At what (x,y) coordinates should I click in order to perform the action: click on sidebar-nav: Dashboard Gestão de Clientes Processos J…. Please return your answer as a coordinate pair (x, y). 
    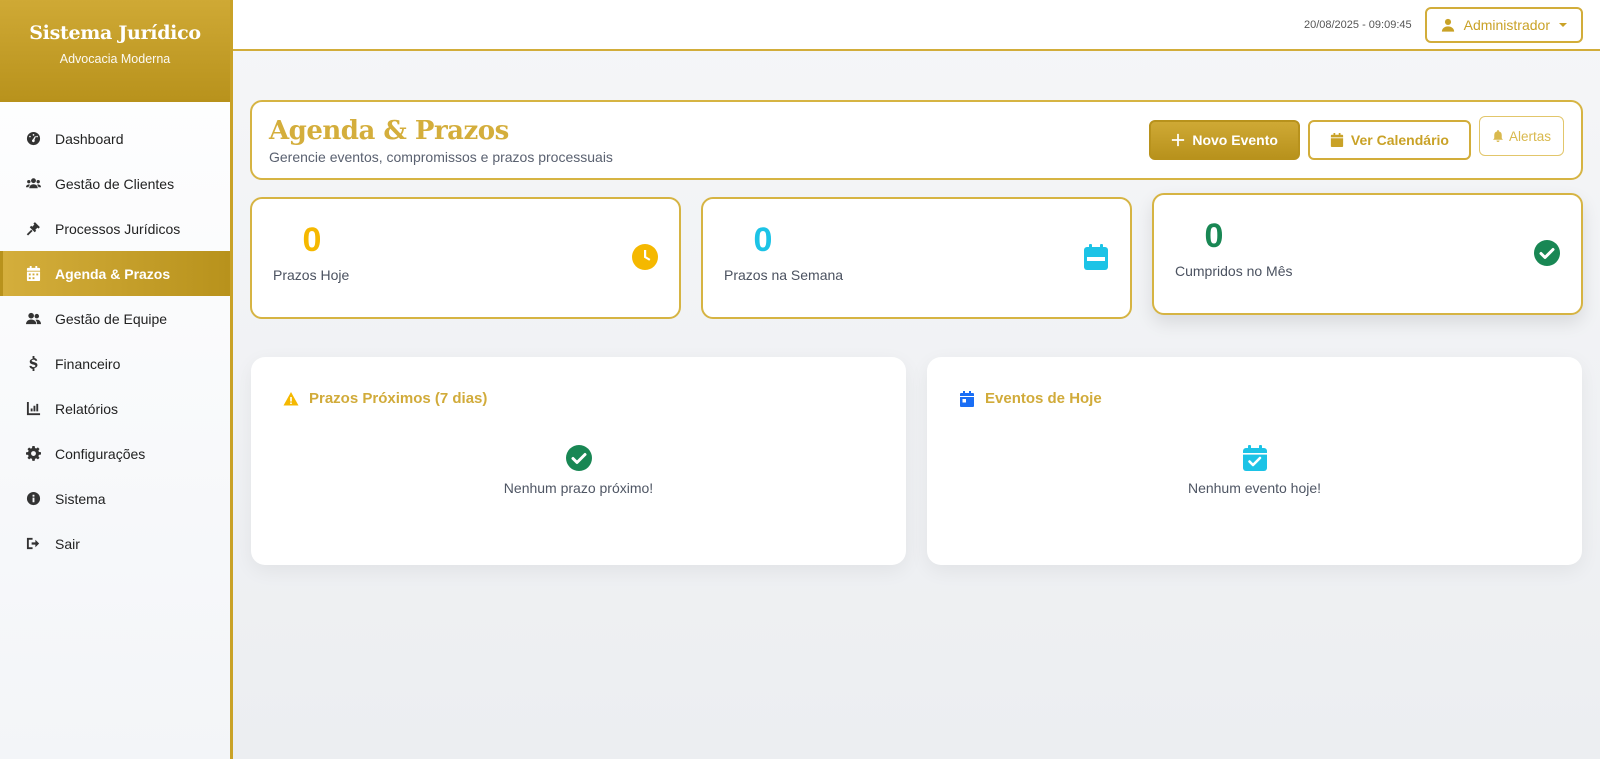
    Looking at the image, I should click on (115, 341).